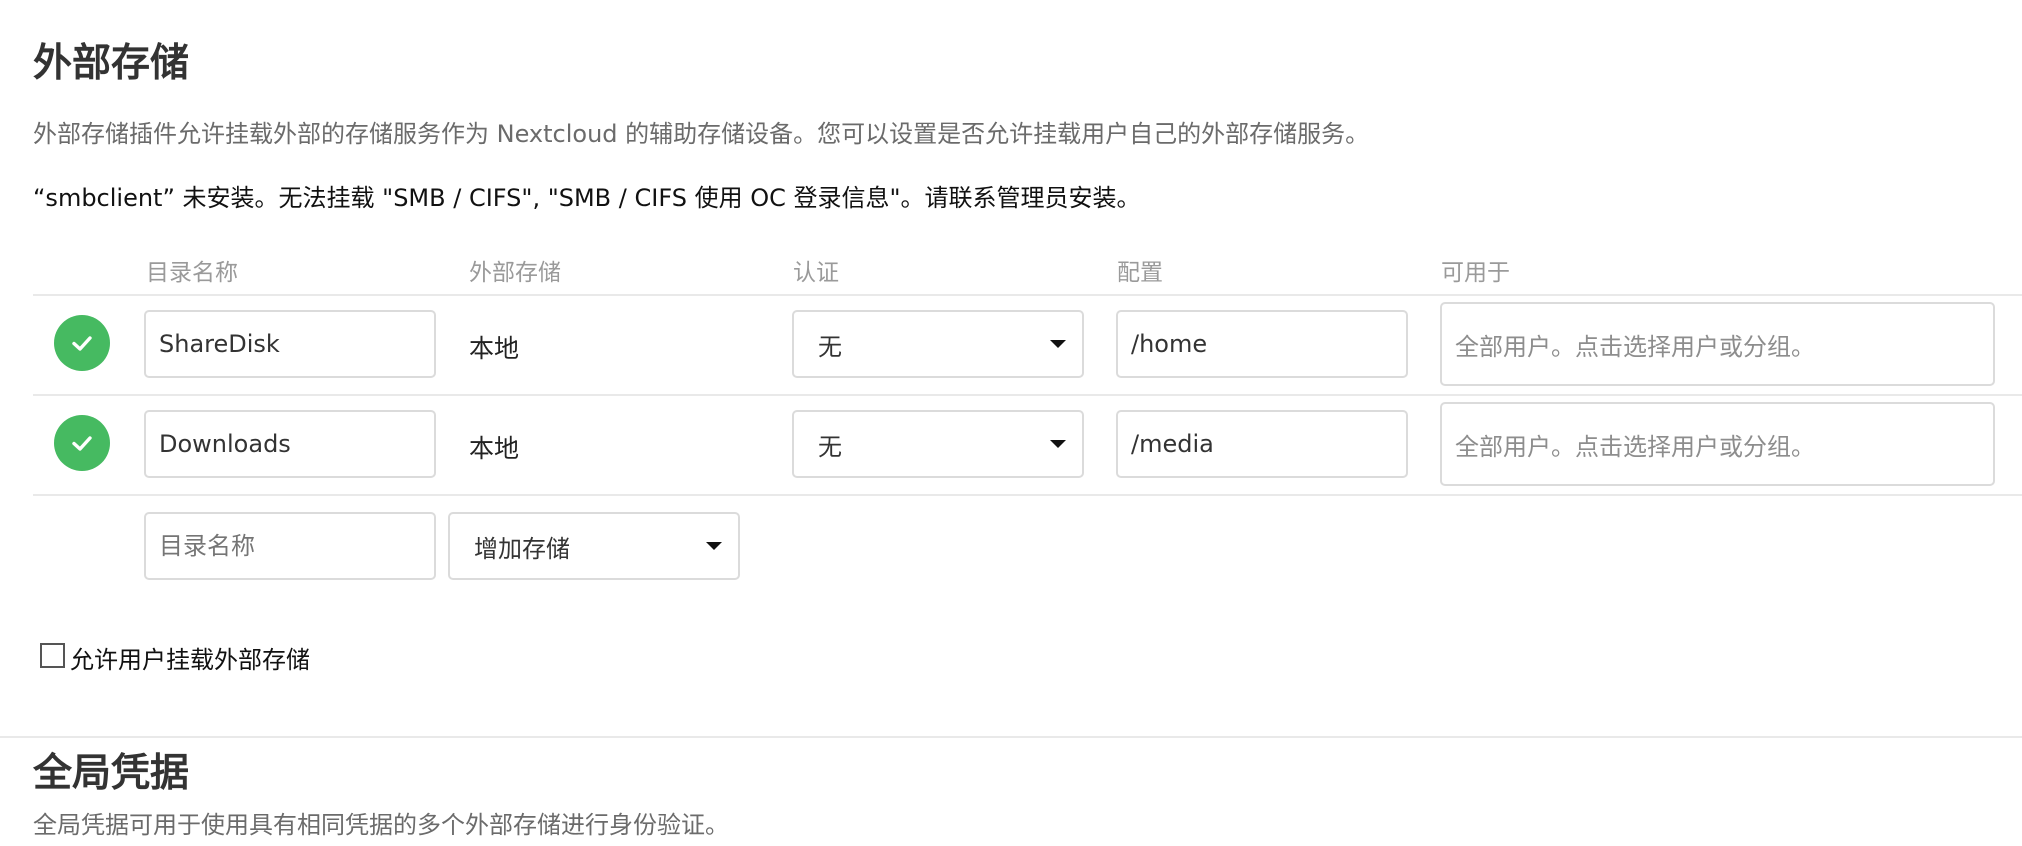 Image resolution: width=2022 pixels, height=846 pixels. I want to click on add-storage-select-label: 增加存储, so click(522, 548).